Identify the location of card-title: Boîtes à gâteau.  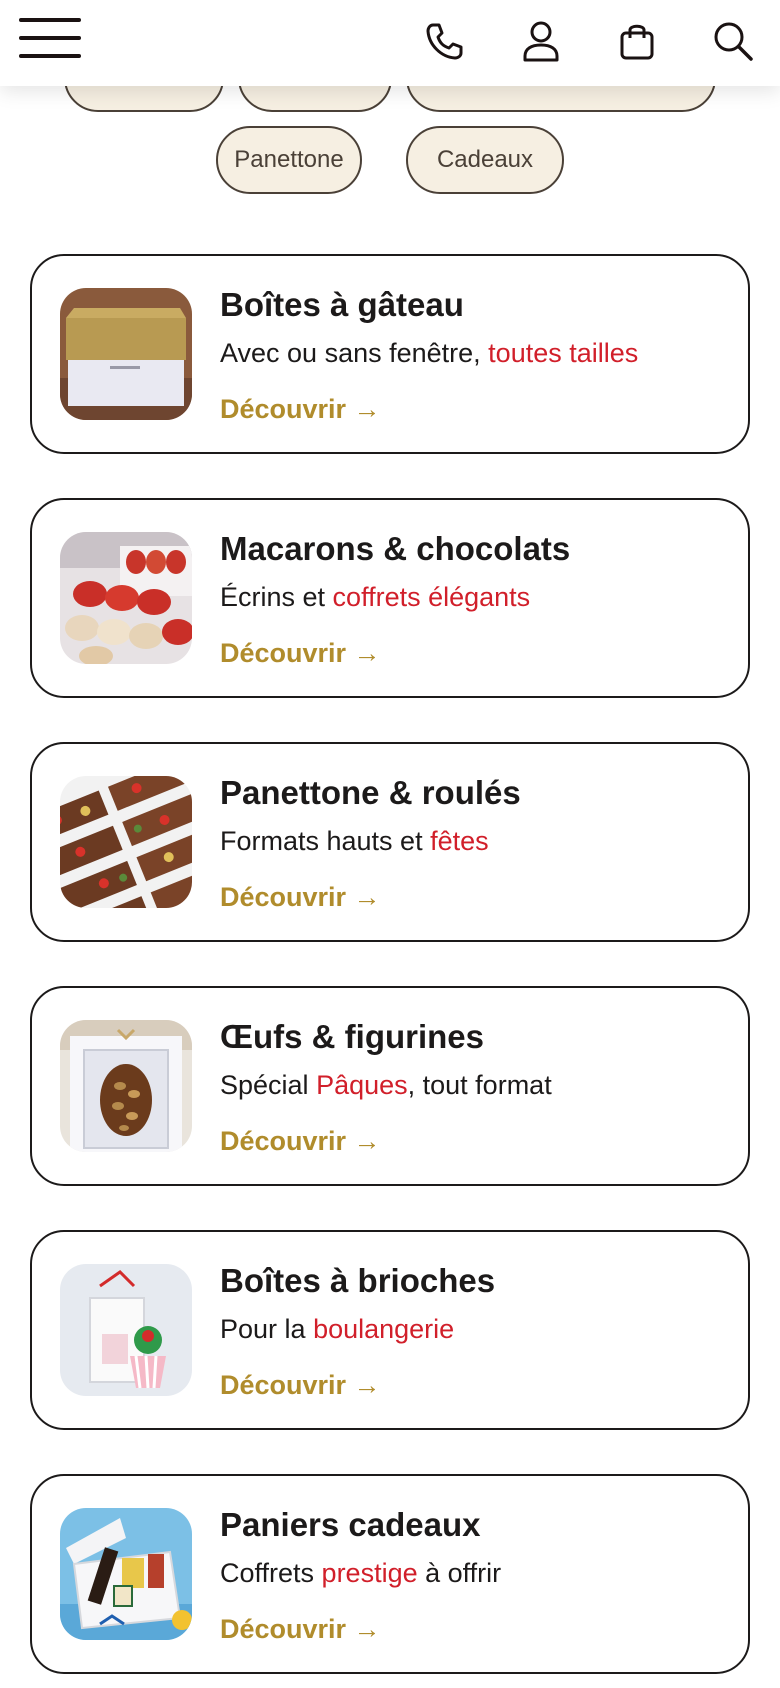
(342, 304).